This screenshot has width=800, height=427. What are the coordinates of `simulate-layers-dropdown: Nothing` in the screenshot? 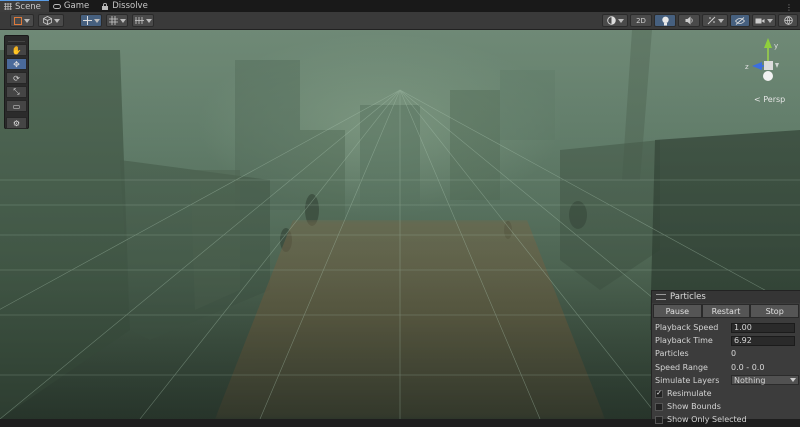 It's located at (765, 380).